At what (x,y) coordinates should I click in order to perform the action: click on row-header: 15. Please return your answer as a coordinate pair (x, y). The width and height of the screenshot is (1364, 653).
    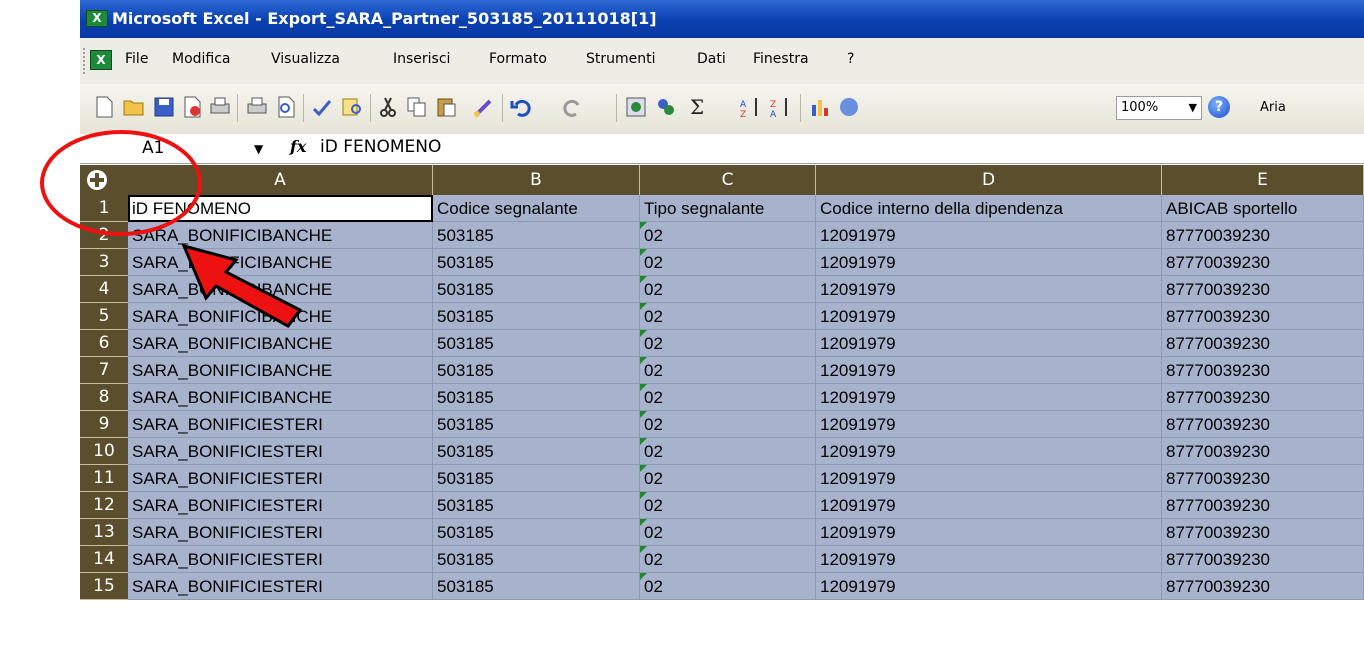
    Looking at the image, I should click on (104, 586).